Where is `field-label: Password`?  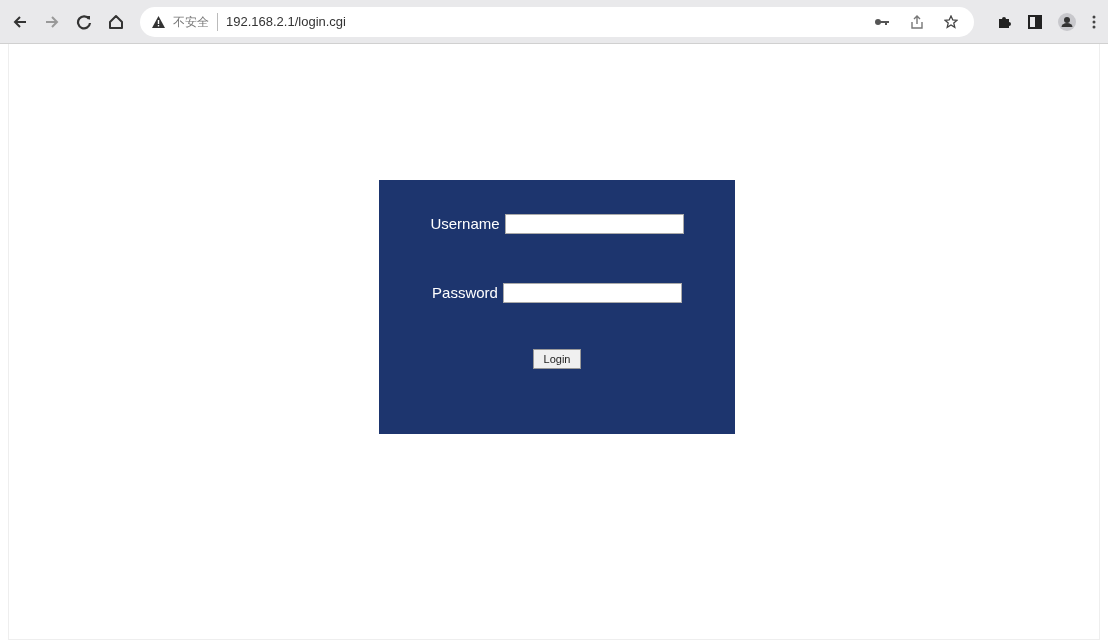 field-label: Password is located at coordinates (465, 292).